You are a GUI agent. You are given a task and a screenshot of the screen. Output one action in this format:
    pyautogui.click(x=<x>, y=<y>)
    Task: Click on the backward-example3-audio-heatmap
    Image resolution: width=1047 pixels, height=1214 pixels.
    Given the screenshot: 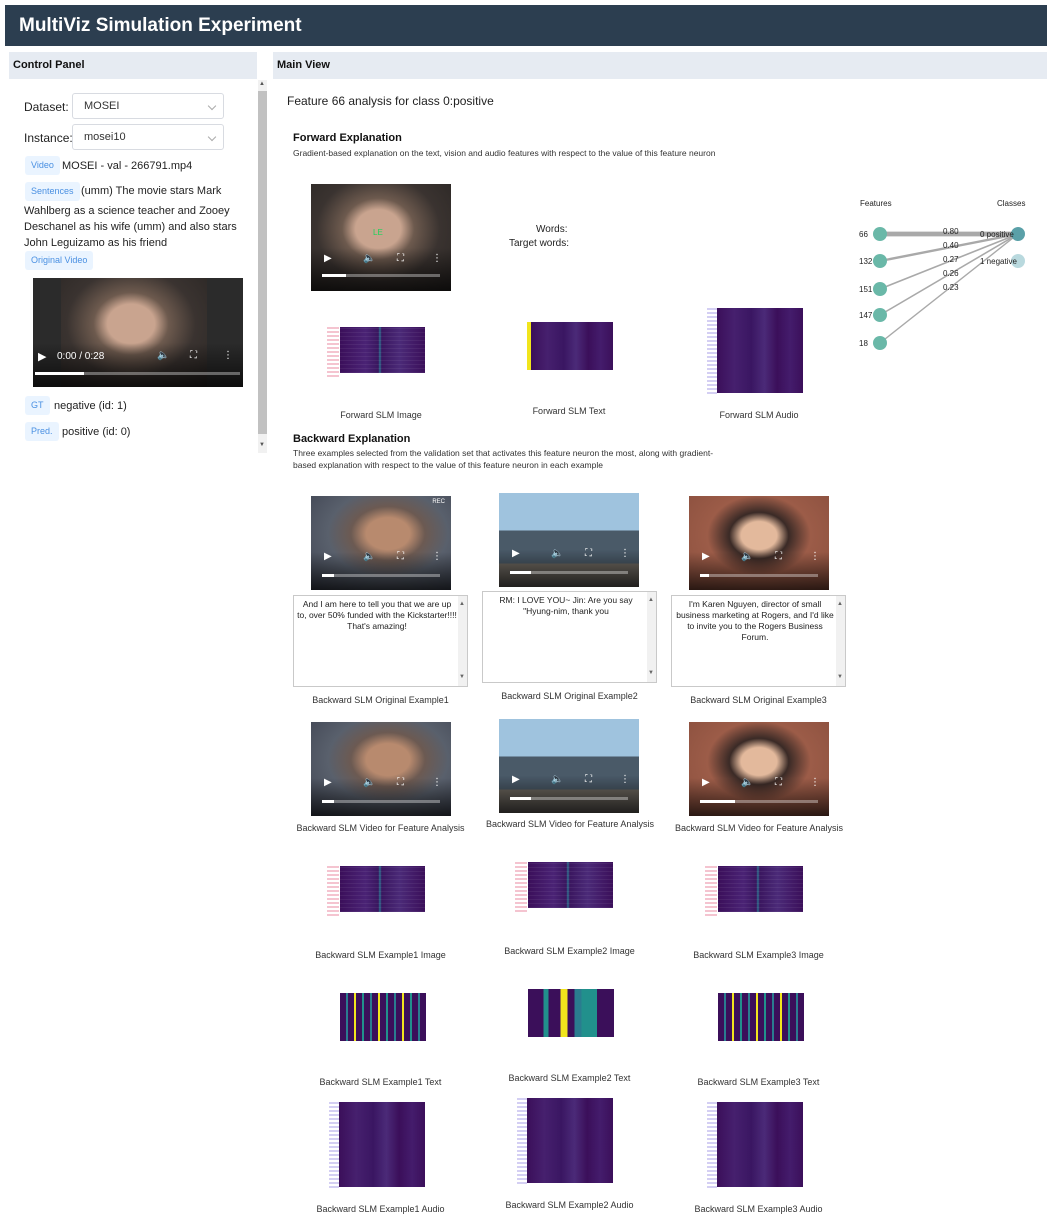 What is the action you would take?
    pyautogui.click(x=756, y=1145)
    